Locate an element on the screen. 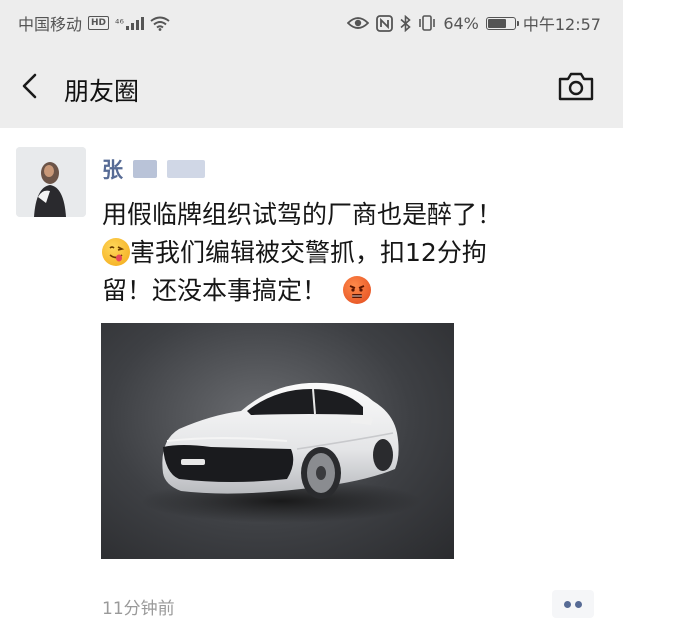 The width and height of the screenshot is (677, 627). post-text-line: 害我们编辑被交警抓，扣12分拘 is located at coordinates (352, 253).